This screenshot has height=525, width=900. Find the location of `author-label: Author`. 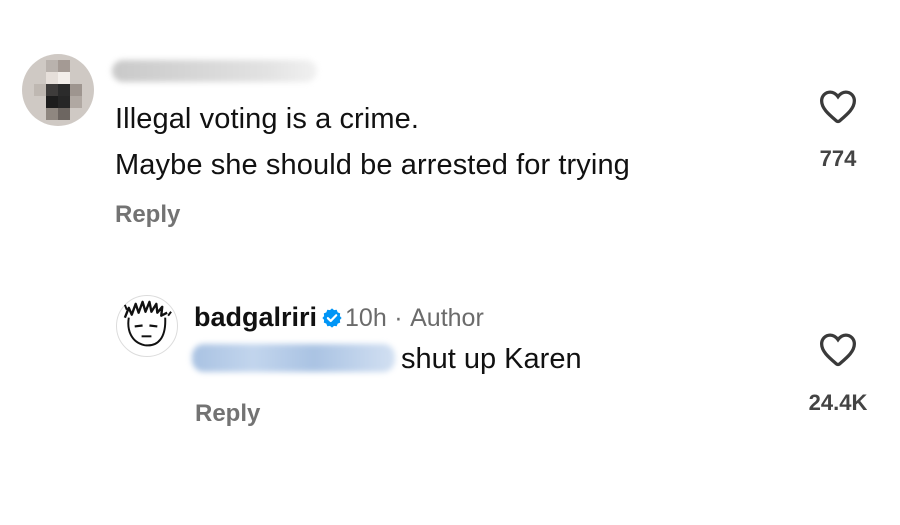

author-label: Author is located at coordinates (447, 318).